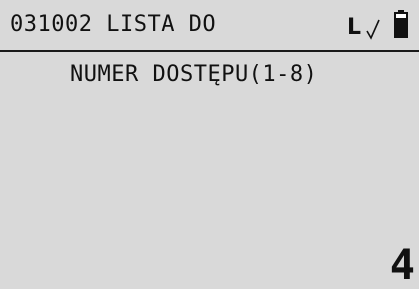  Describe the element at coordinates (113, 24) in the screenshot. I see `screen-title: 031002 LISTA DO` at that location.